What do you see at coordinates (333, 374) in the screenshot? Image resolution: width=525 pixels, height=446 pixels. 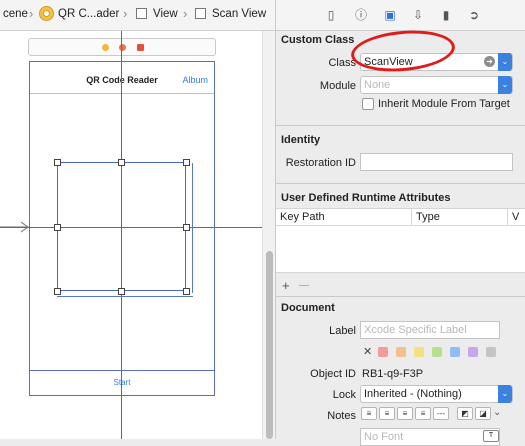 I see `object-id-label: Object ID` at bounding box center [333, 374].